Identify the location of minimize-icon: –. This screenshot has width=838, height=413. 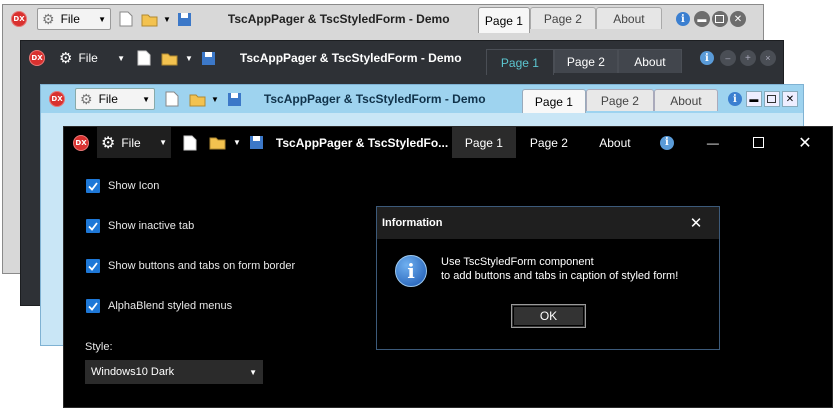
(727, 58).